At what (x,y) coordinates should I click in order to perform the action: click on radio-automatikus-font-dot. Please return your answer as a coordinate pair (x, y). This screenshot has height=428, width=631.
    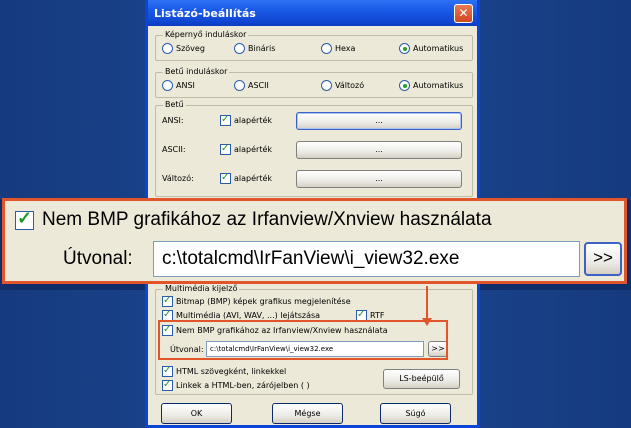
    Looking at the image, I should click on (404, 85).